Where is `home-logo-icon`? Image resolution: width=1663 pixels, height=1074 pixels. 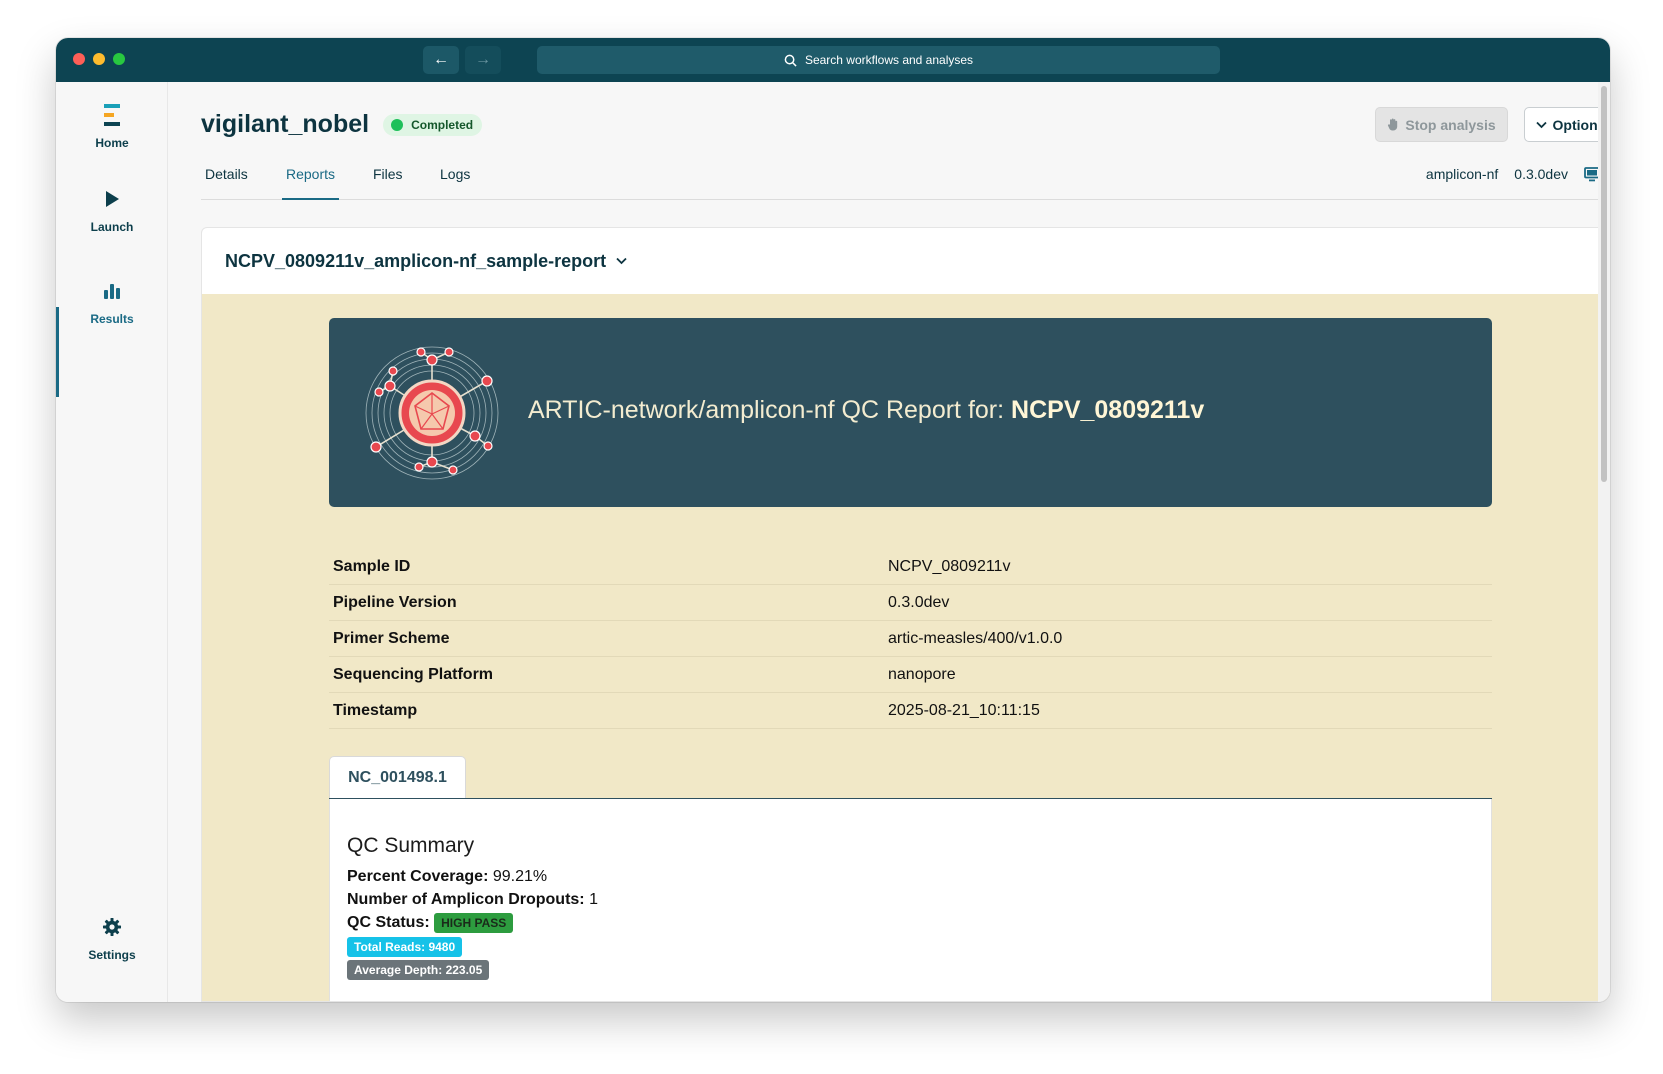
home-logo-icon is located at coordinates (112, 115).